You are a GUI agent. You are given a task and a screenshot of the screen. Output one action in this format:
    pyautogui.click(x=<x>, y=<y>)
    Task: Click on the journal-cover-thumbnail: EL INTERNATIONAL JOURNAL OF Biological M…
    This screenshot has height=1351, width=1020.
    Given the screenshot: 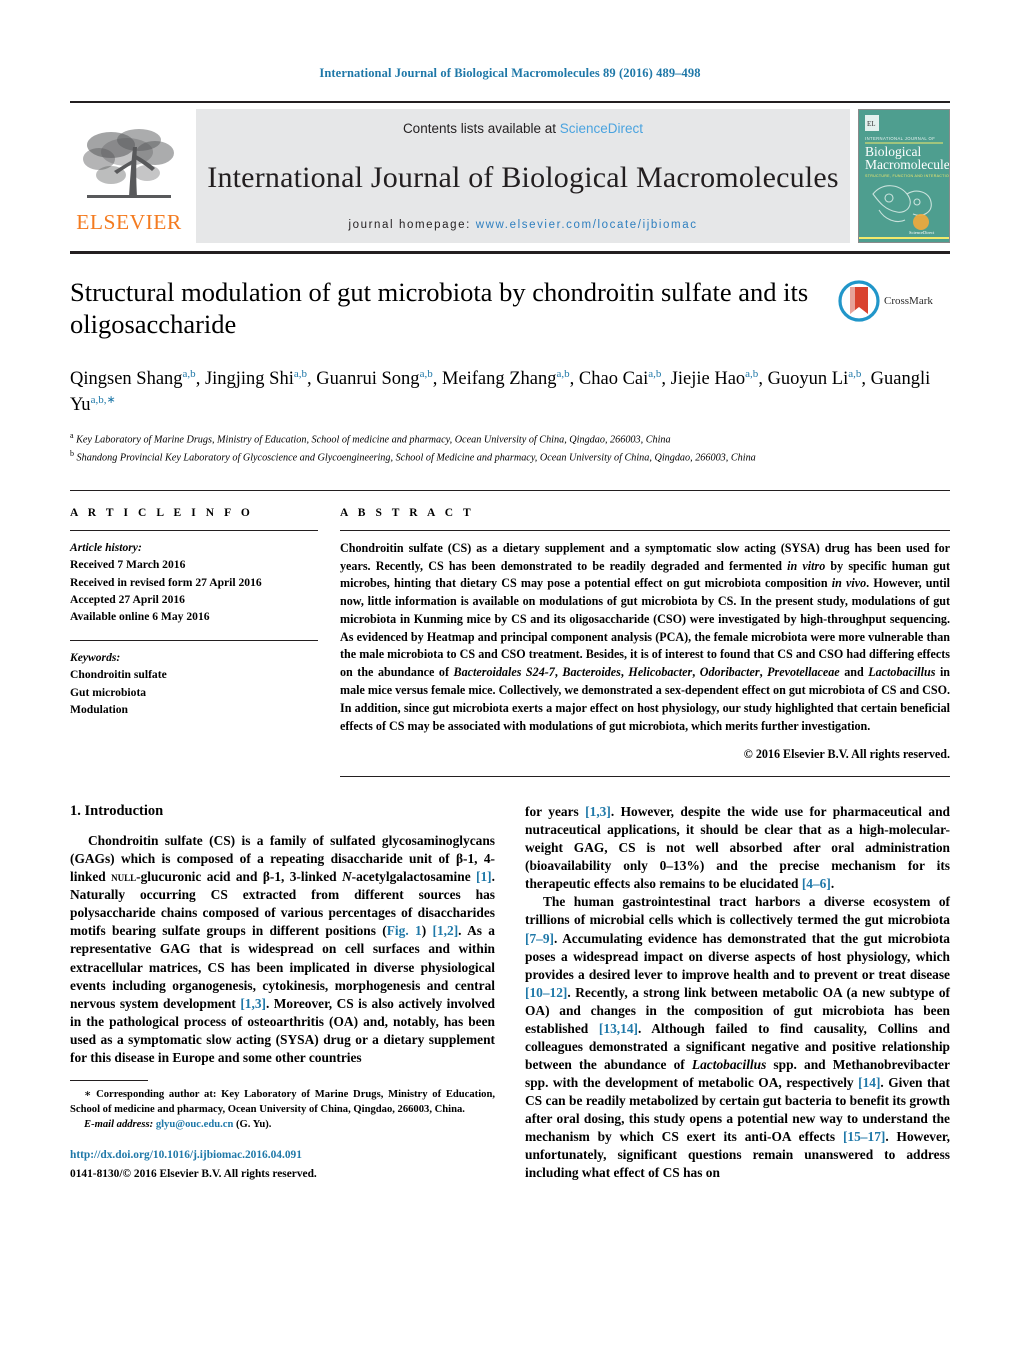 What is the action you would take?
    pyautogui.click(x=904, y=176)
    